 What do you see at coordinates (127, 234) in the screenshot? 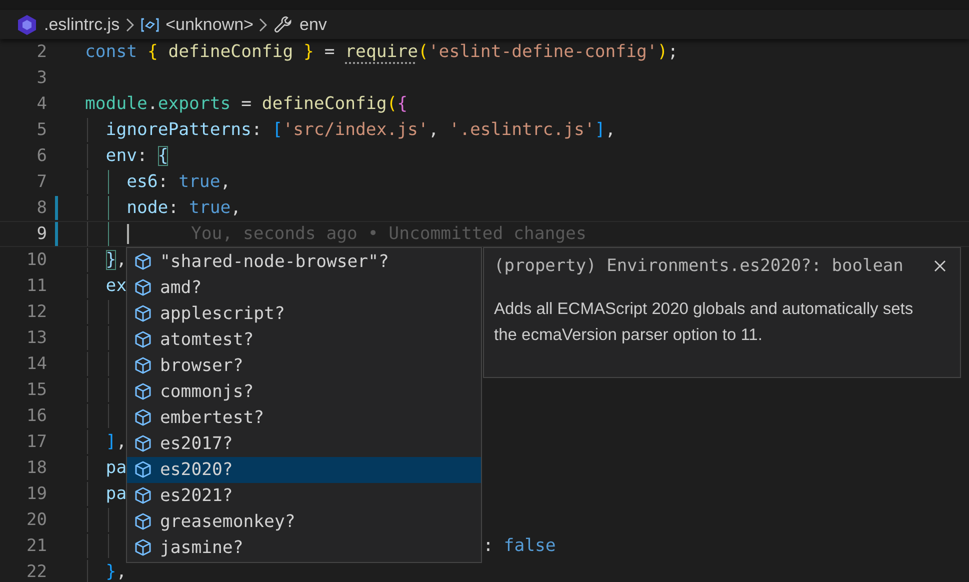
I see `text-cursor` at bounding box center [127, 234].